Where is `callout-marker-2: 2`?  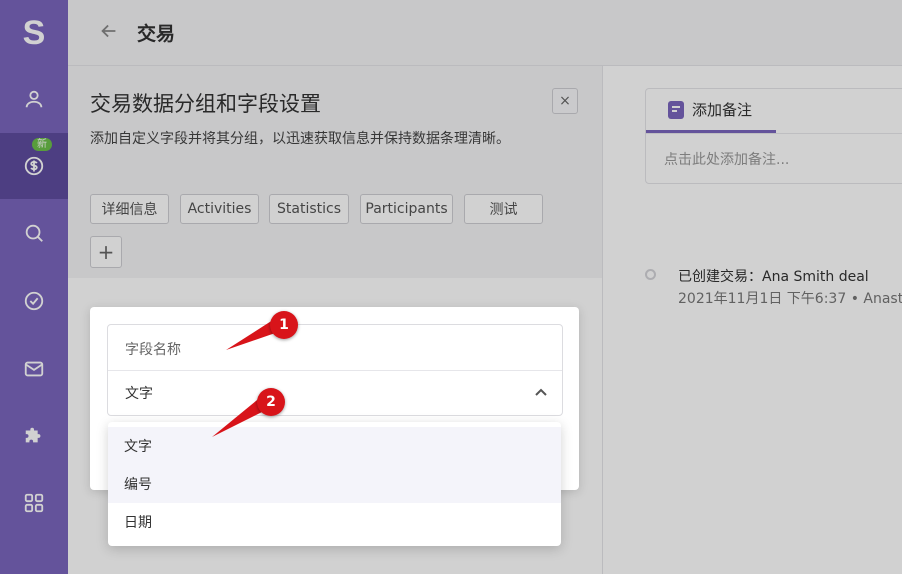 callout-marker-2: 2 is located at coordinates (271, 402).